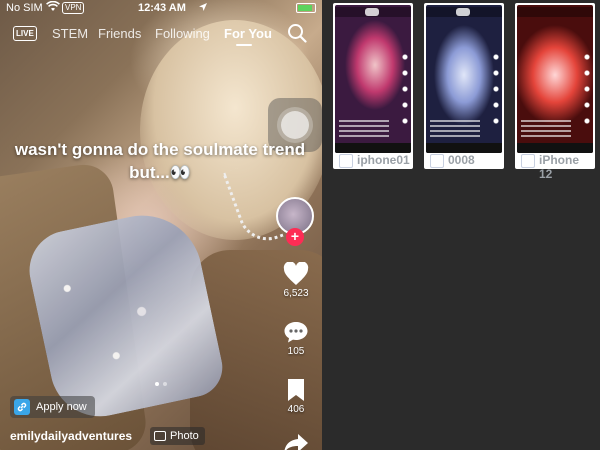 Image resolution: width=600 pixels, height=450 pixels. Describe the element at coordinates (182, 33) in the screenshot. I see `tab-following: Following` at that location.